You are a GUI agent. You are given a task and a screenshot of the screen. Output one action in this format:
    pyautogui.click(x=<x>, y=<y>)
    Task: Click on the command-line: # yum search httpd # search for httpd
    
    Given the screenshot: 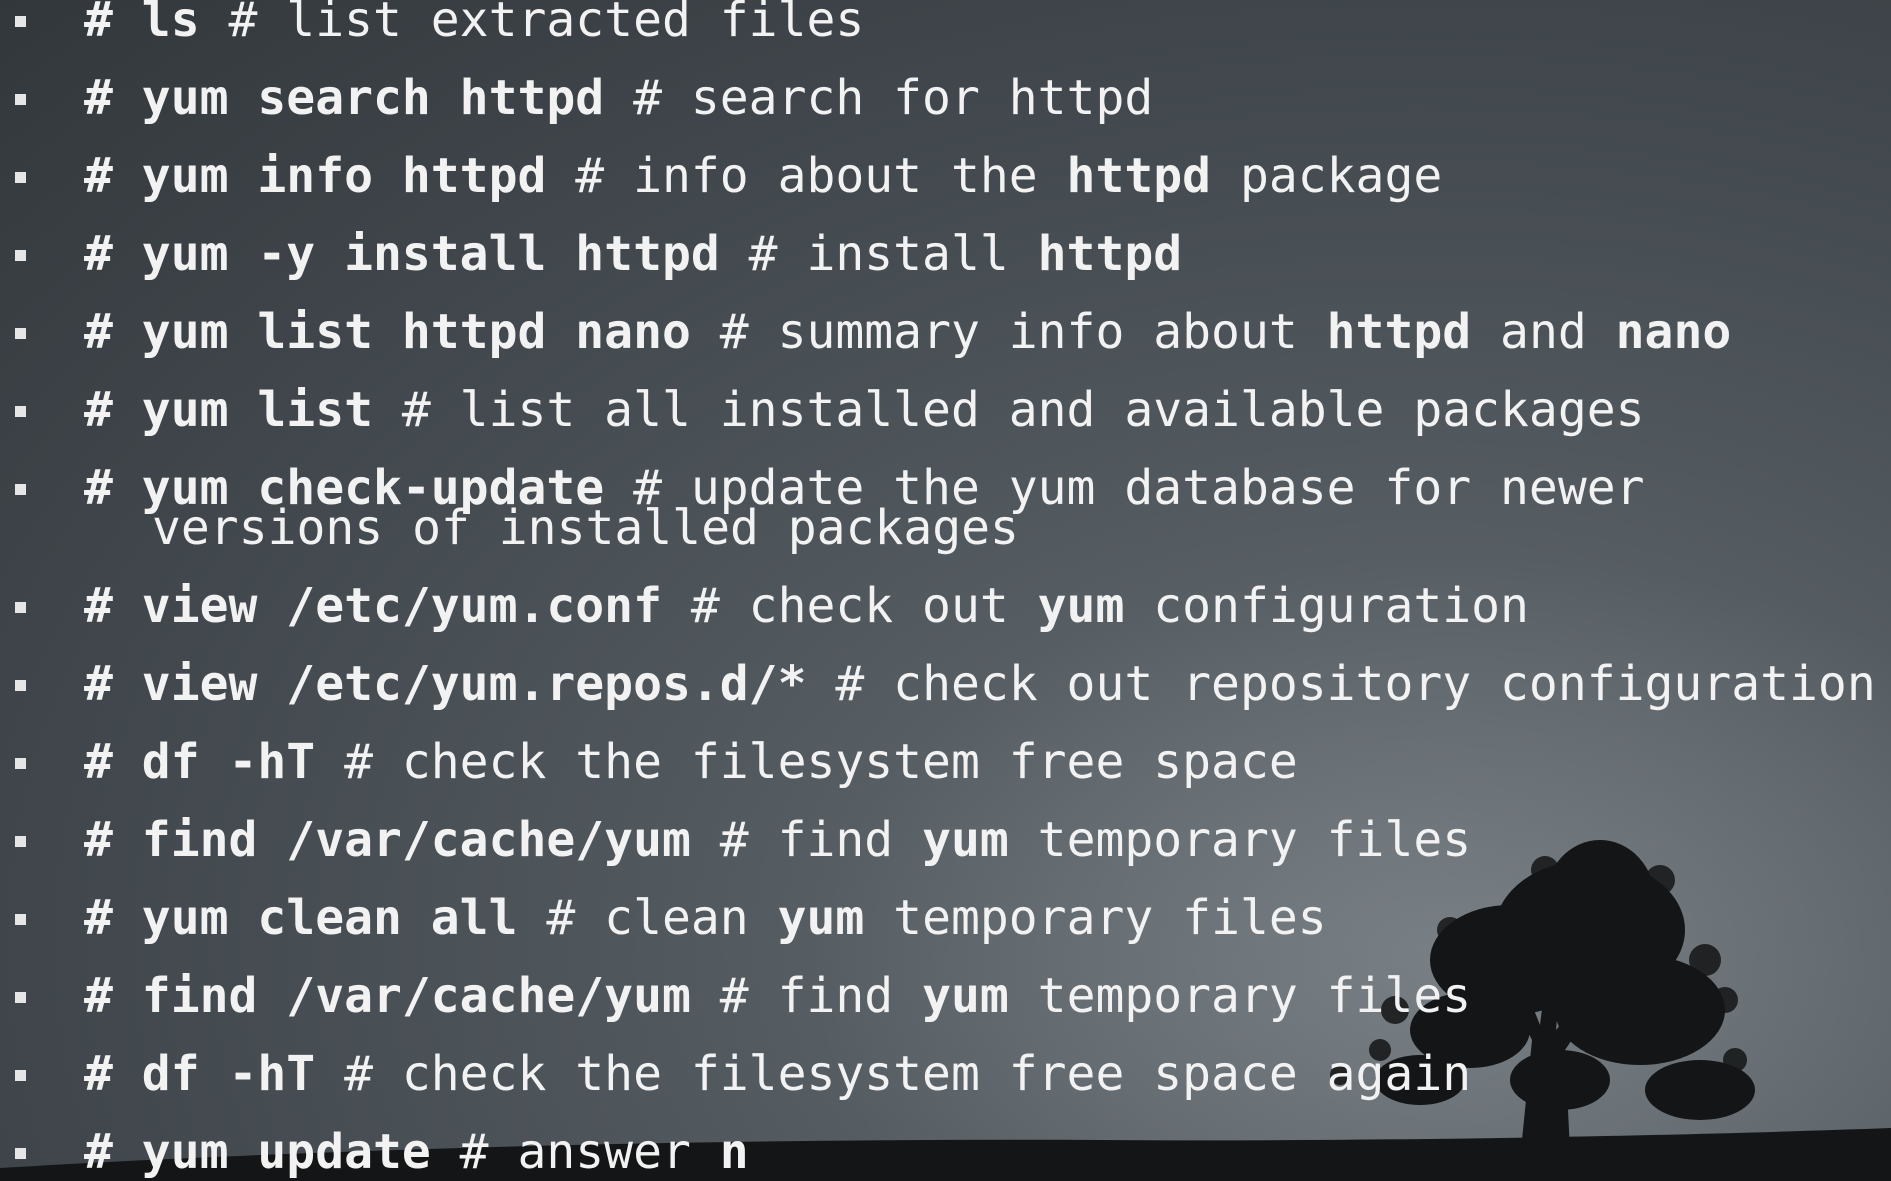 What is the action you would take?
    pyautogui.click(x=618, y=98)
    